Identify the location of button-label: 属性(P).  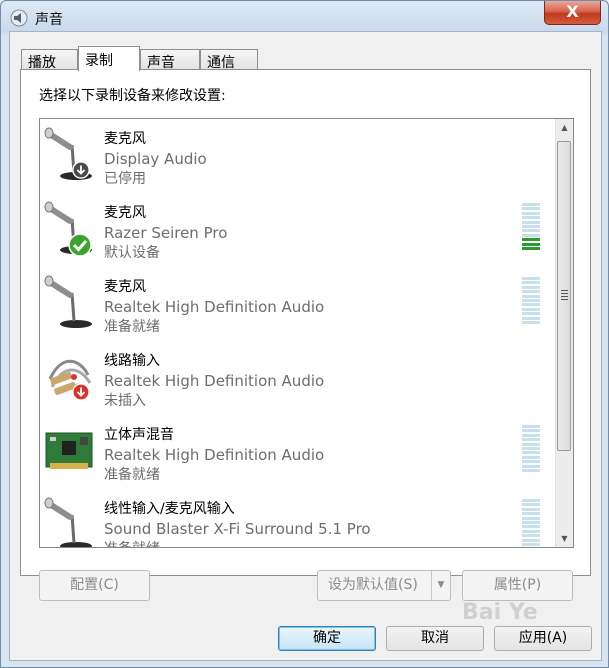
(517, 585).